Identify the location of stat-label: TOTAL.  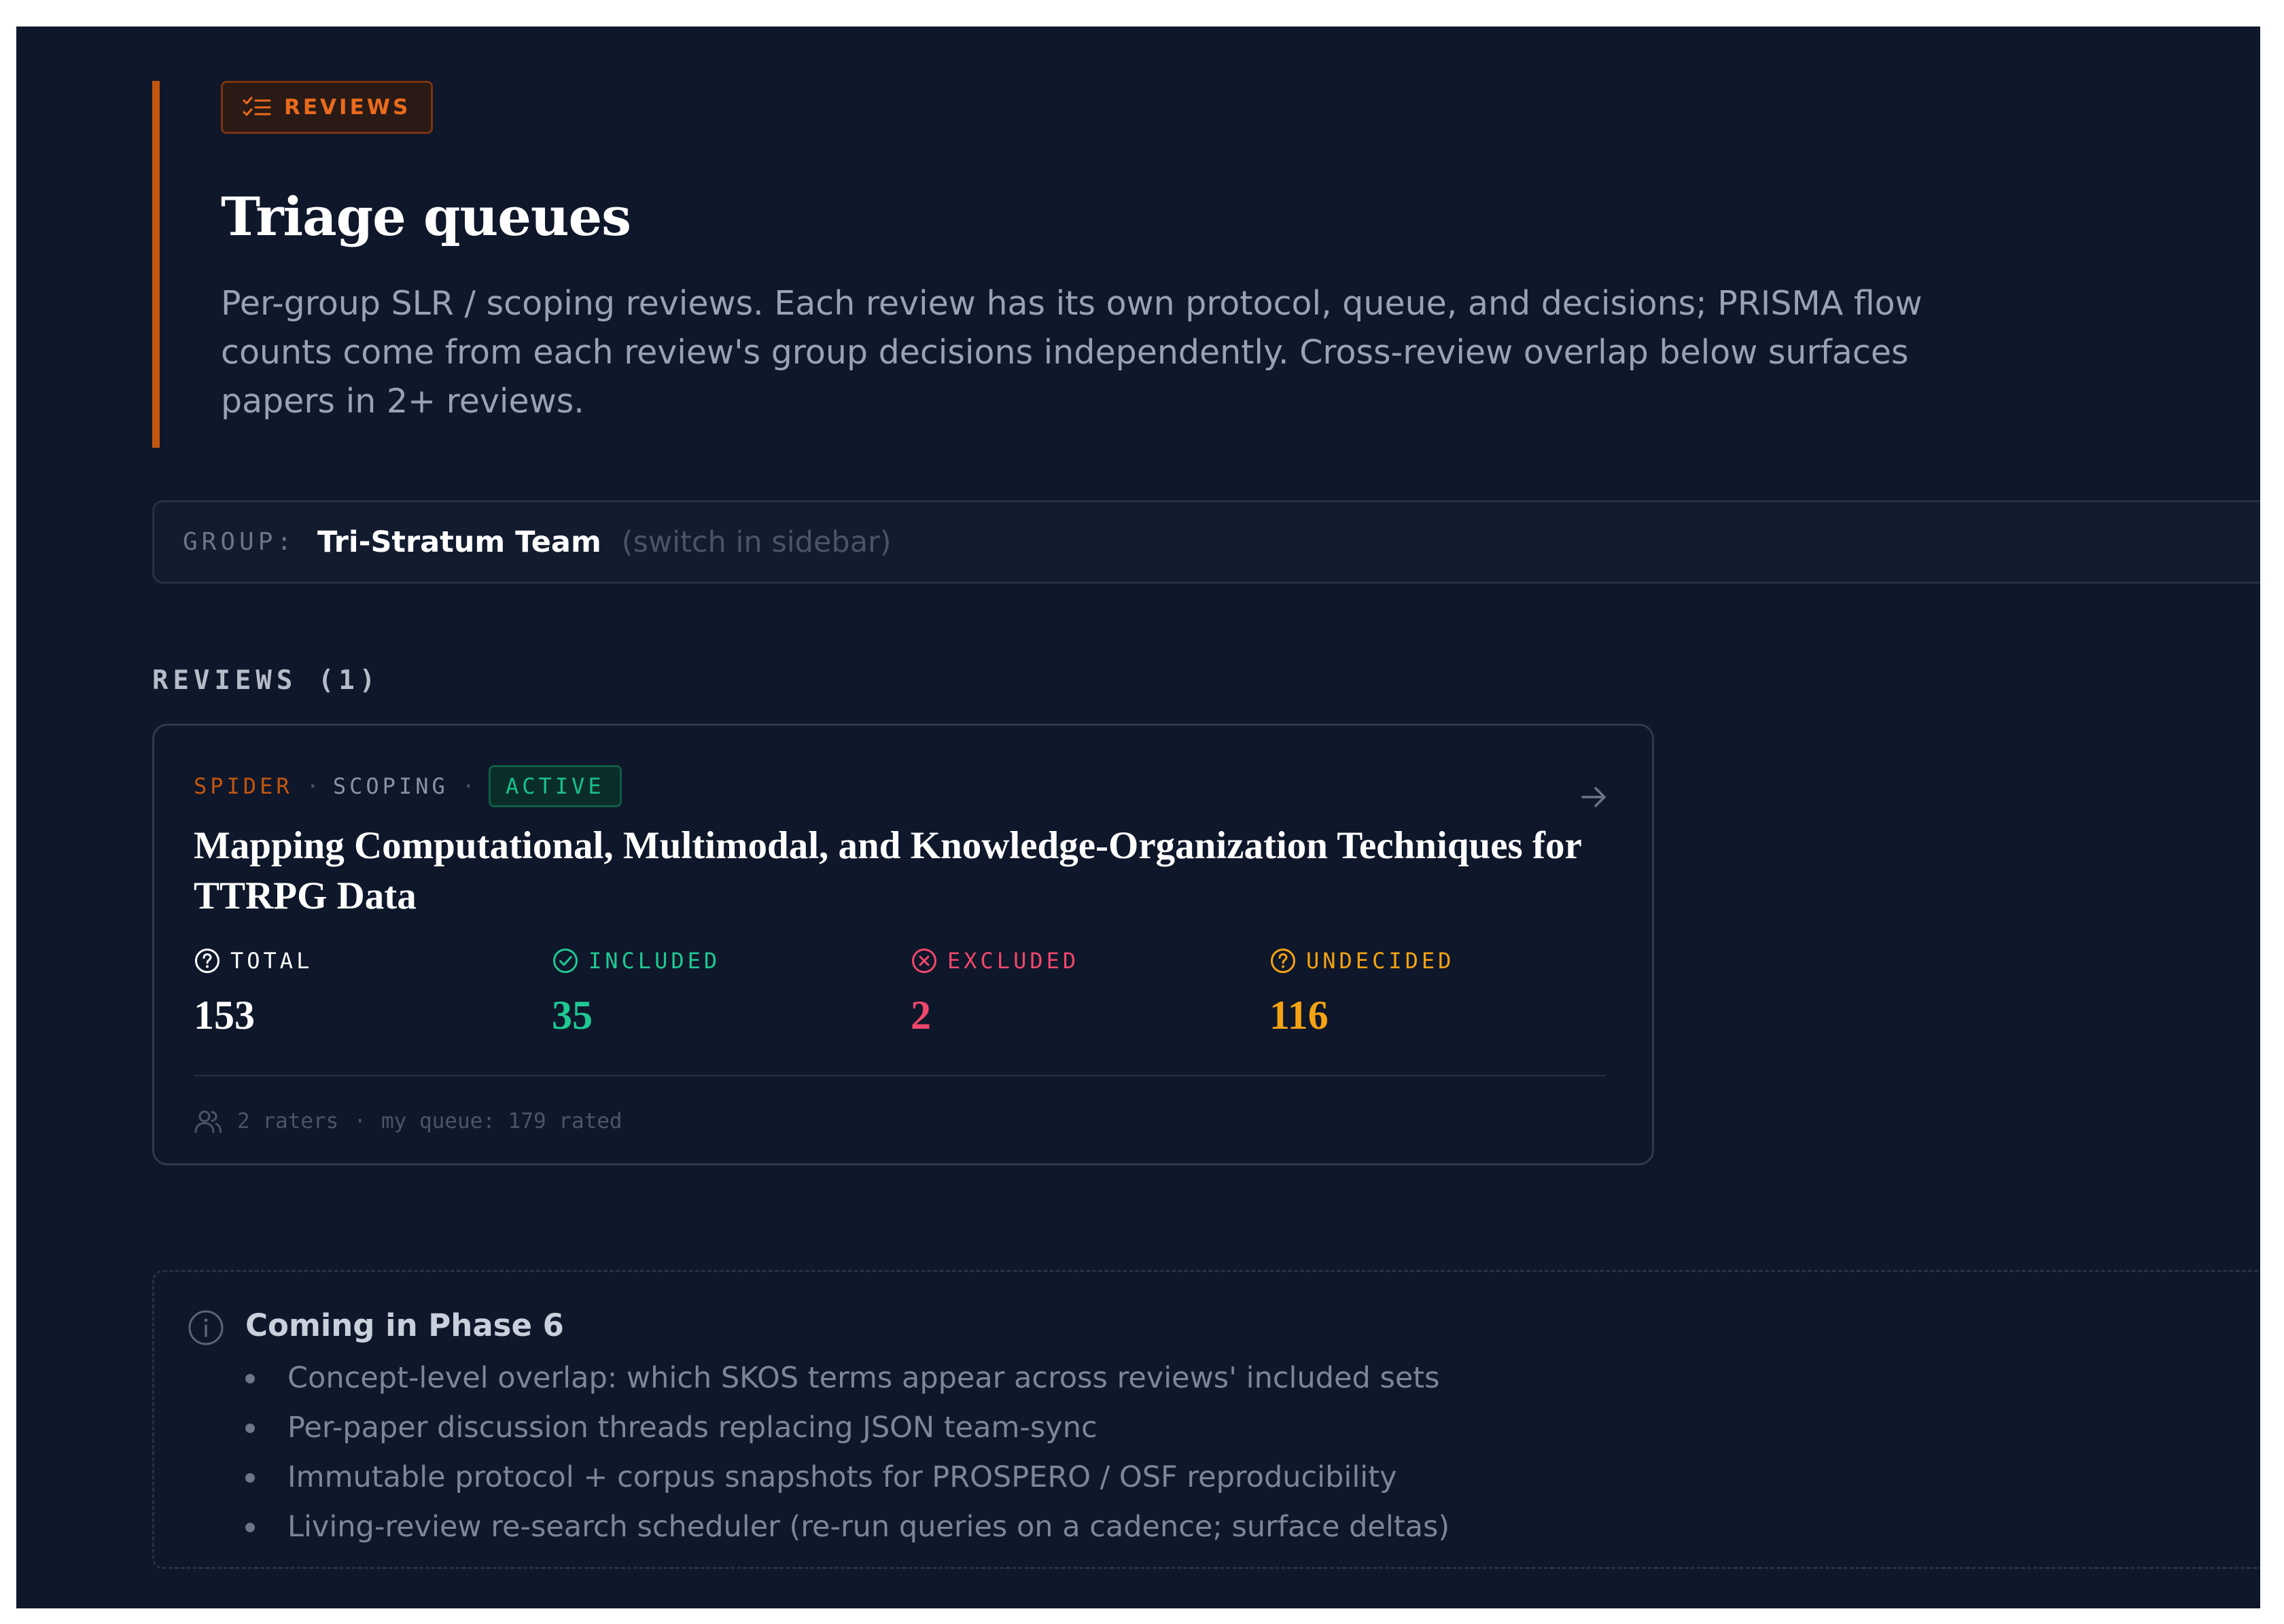
(272, 961).